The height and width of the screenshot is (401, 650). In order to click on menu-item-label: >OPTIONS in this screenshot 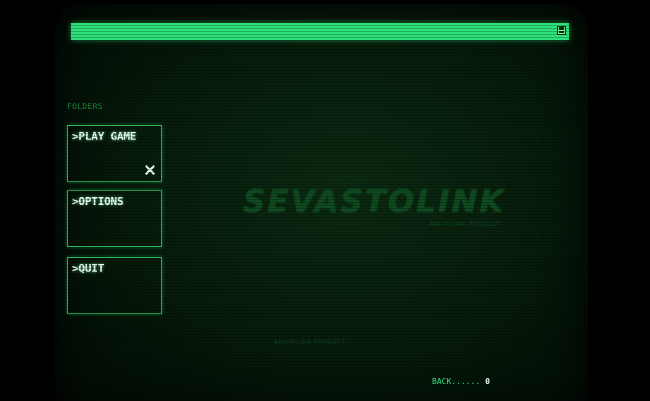, I will do `click(98, 201)`.